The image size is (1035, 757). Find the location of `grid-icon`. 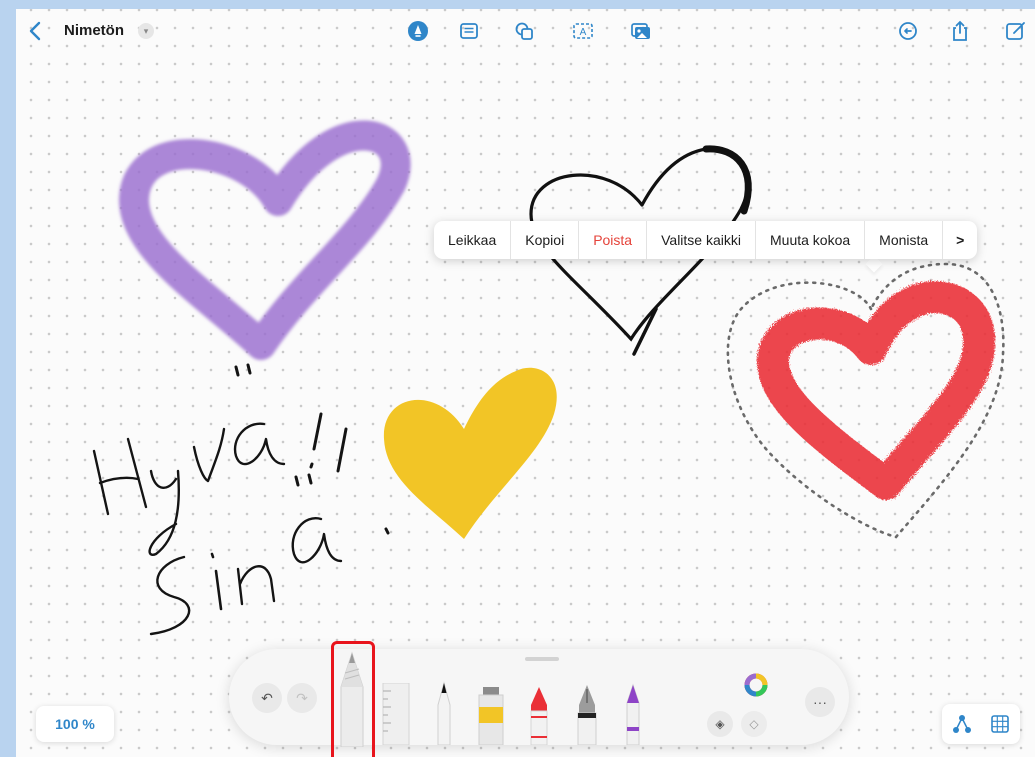

grid-icon is located at coordinates (1000, 724).